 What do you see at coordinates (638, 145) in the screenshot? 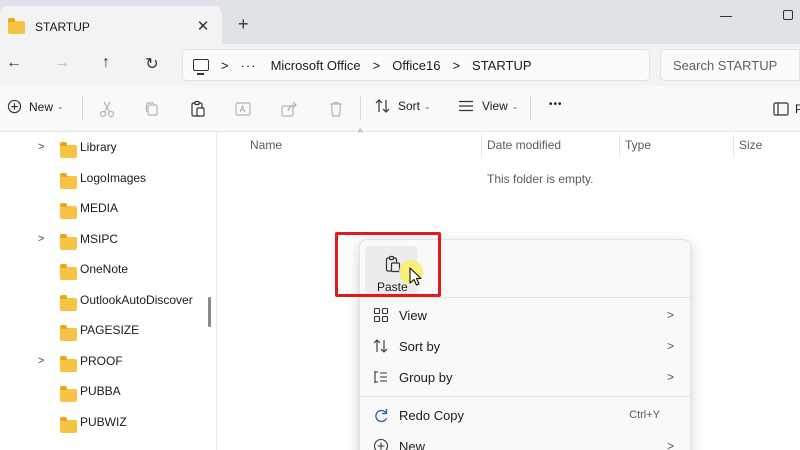
I see `column-header-type: Type` at bounding box center [638, 145].